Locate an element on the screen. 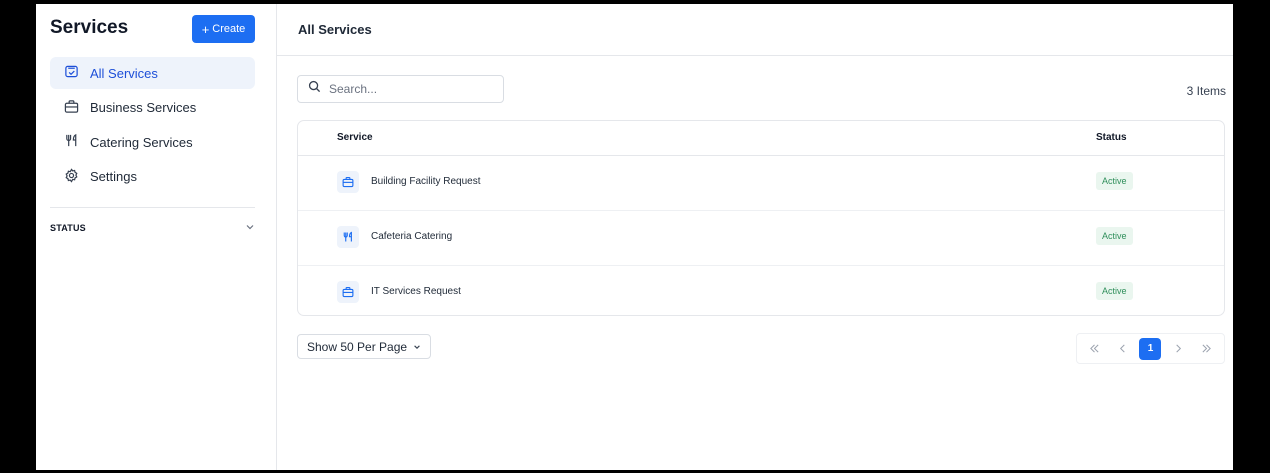  plus-icon: + is located at coordinates (205, 29).